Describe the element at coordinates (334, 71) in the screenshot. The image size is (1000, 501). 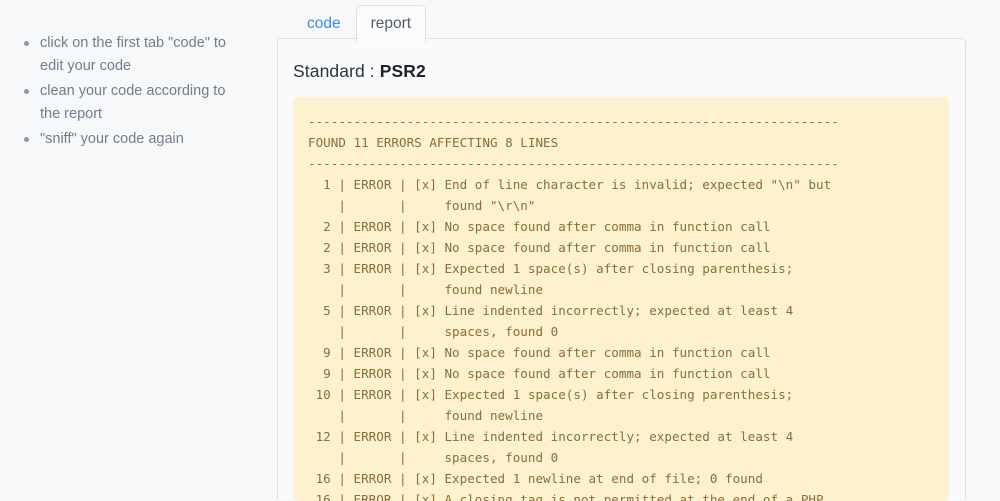
I see `standard-label: Standard :` at that location.